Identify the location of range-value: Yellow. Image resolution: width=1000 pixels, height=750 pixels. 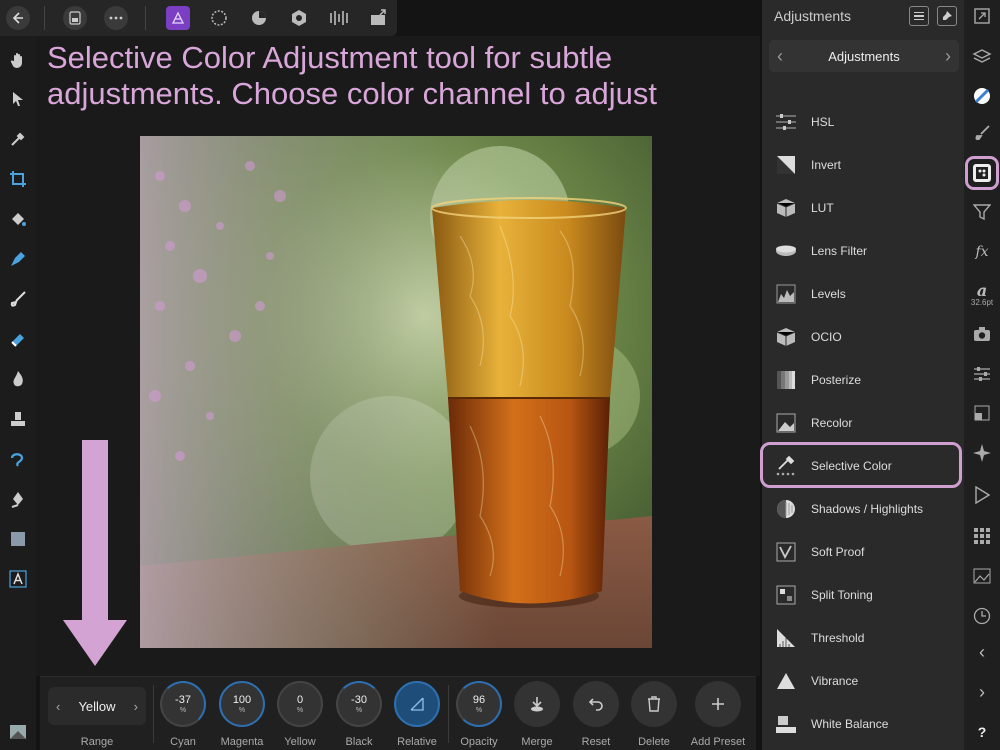
(97, 706).